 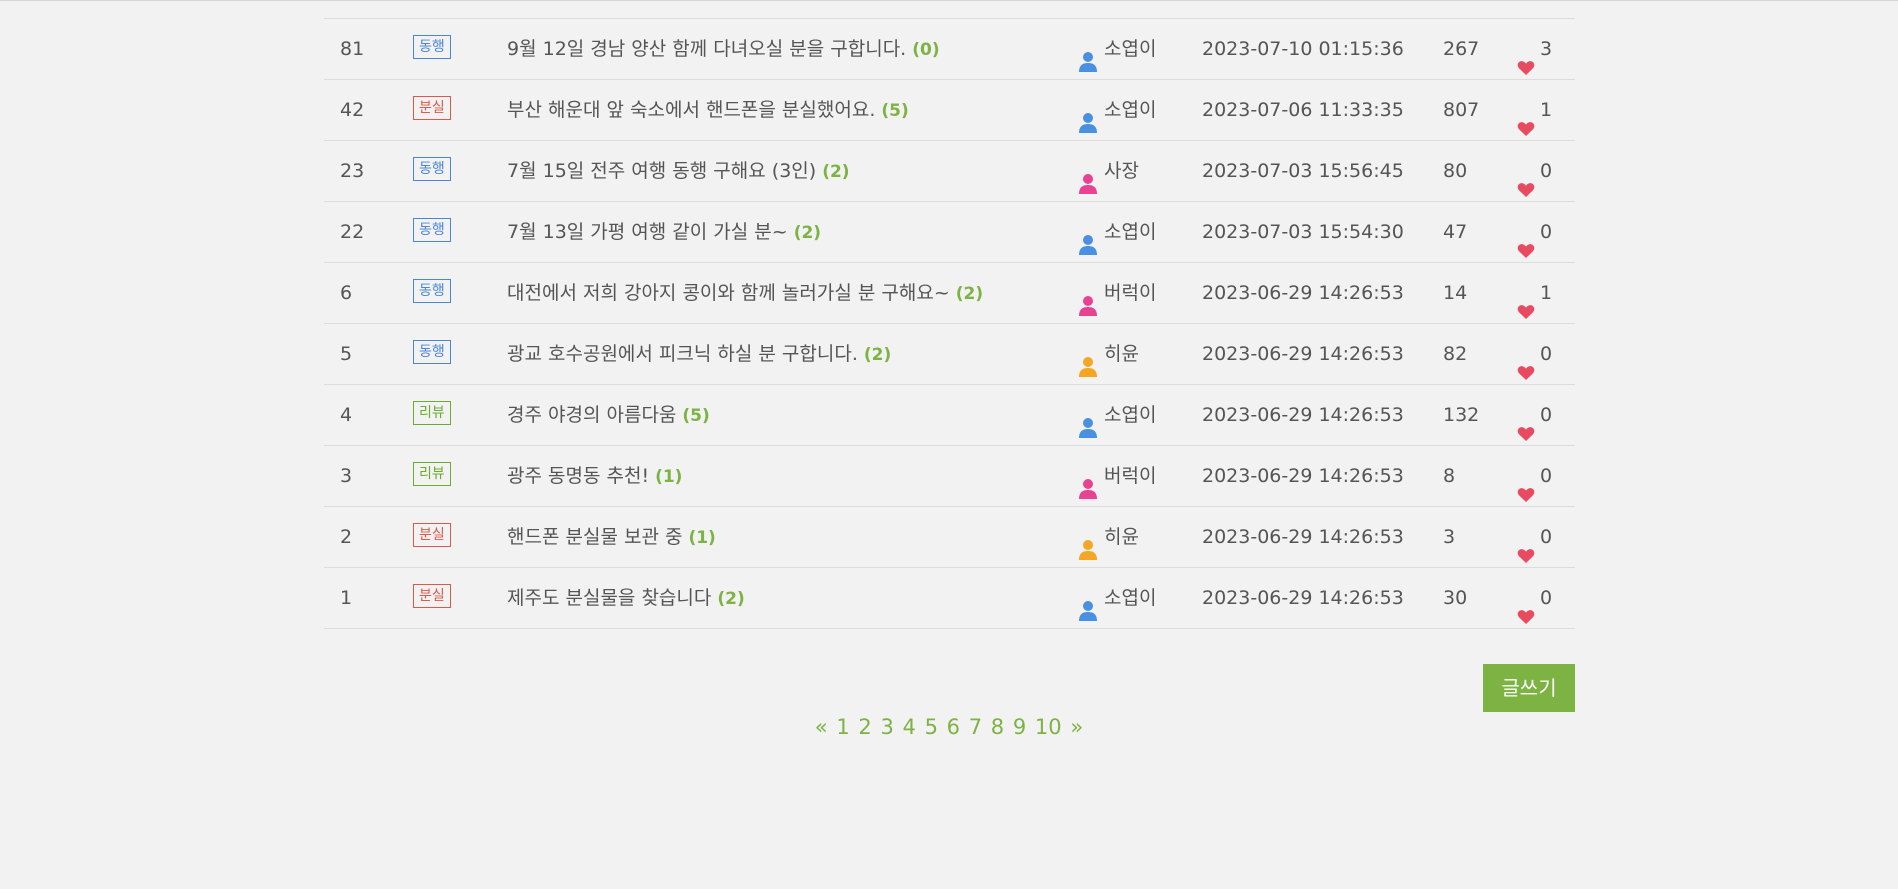 What do you see at coordinates (647, 232) in the screenshot?
I see `post-title: 7월 13일 가평 여행 같이 가실 분~` at bounding box center [647, 232].